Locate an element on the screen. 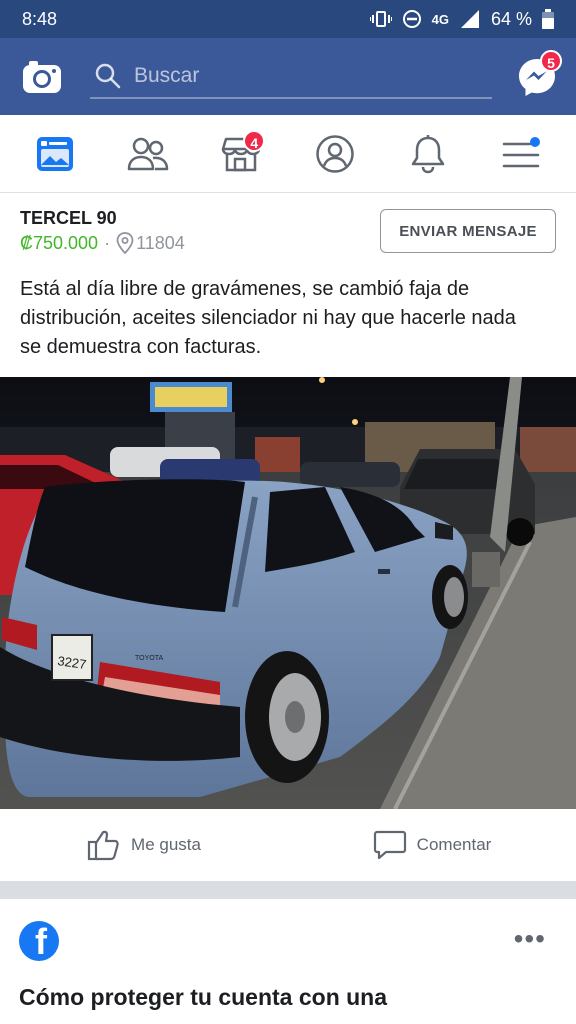 This screenshot has width=576, height=1024. tab-profile is located at coordinates (335, 154).